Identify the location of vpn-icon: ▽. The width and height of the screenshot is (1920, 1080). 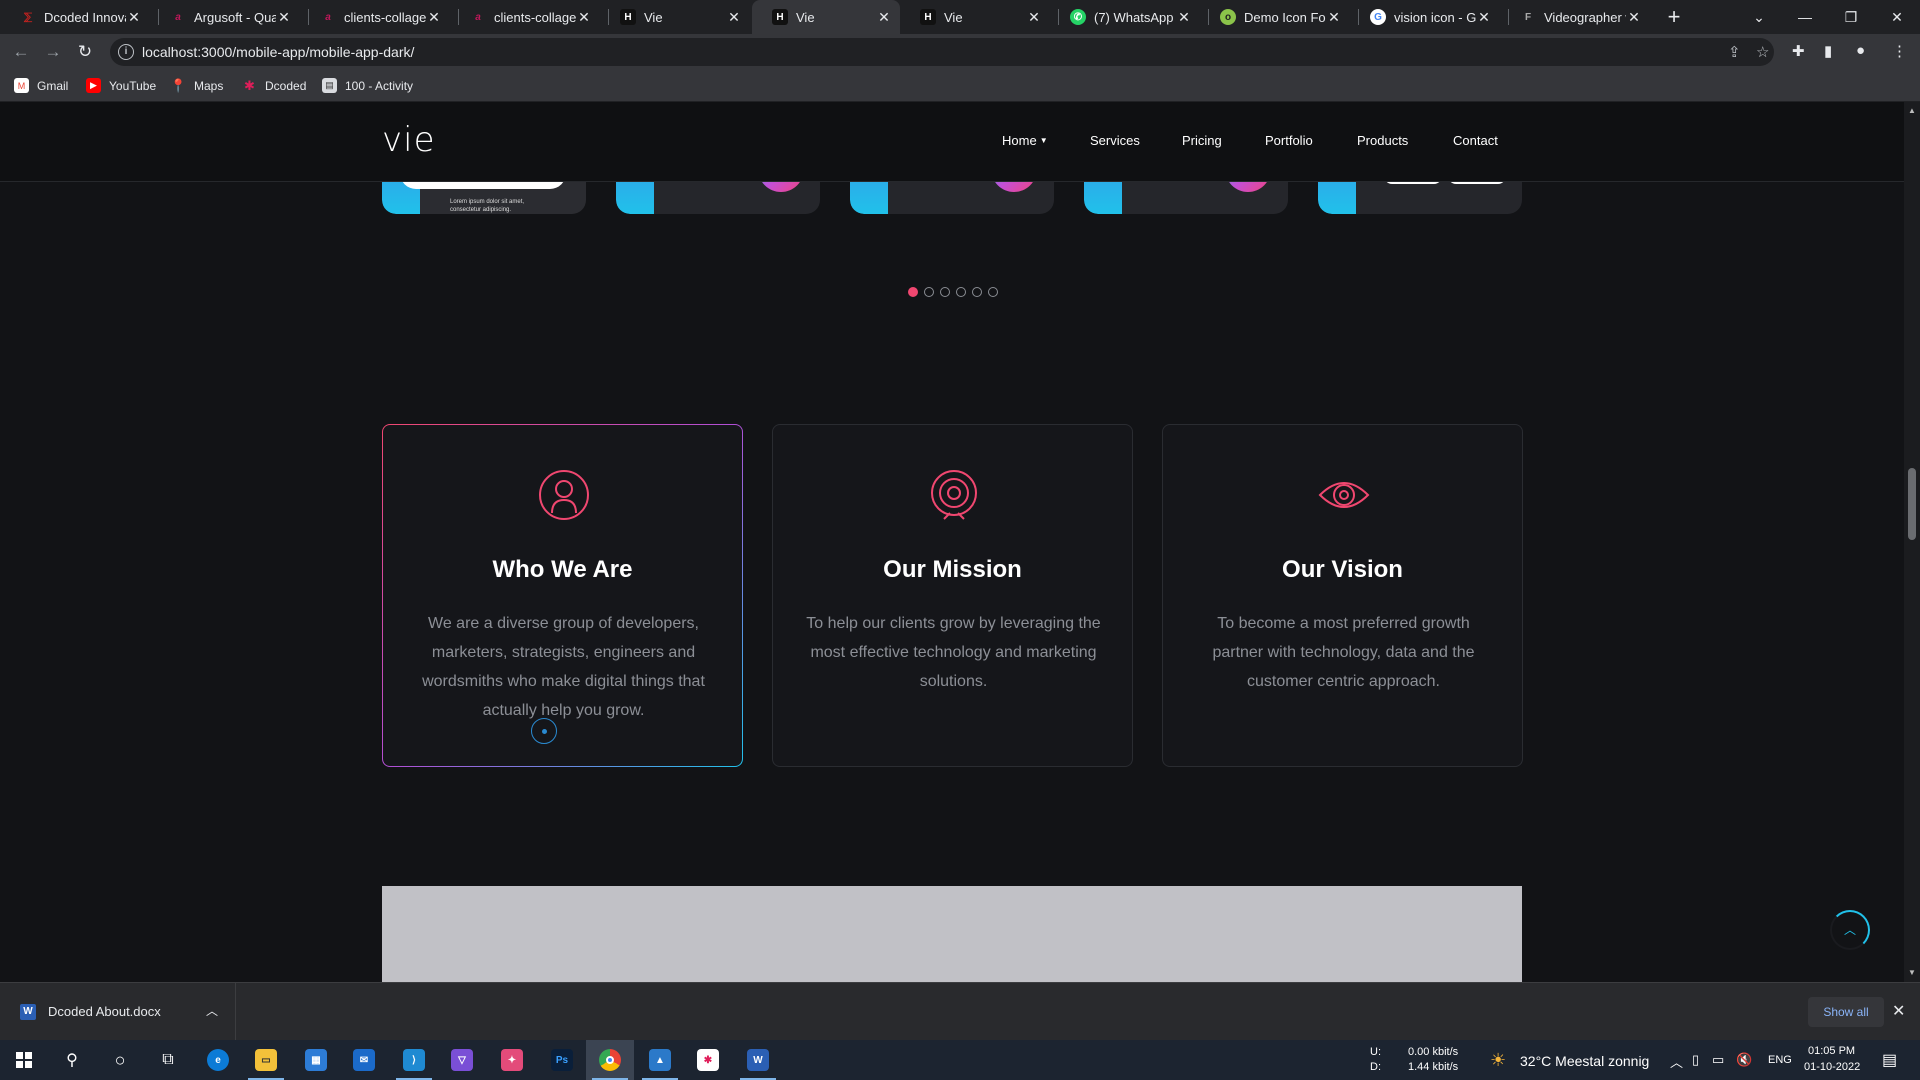
(462, 1060).